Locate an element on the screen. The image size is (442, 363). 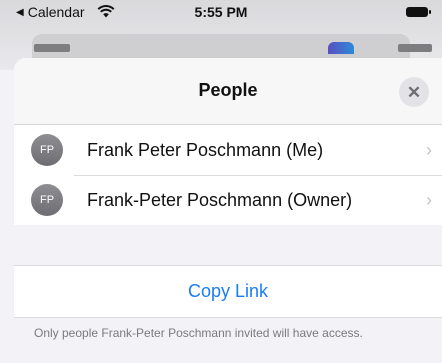
copy-link-label: Copy Link is located at coordinates (228, 291).